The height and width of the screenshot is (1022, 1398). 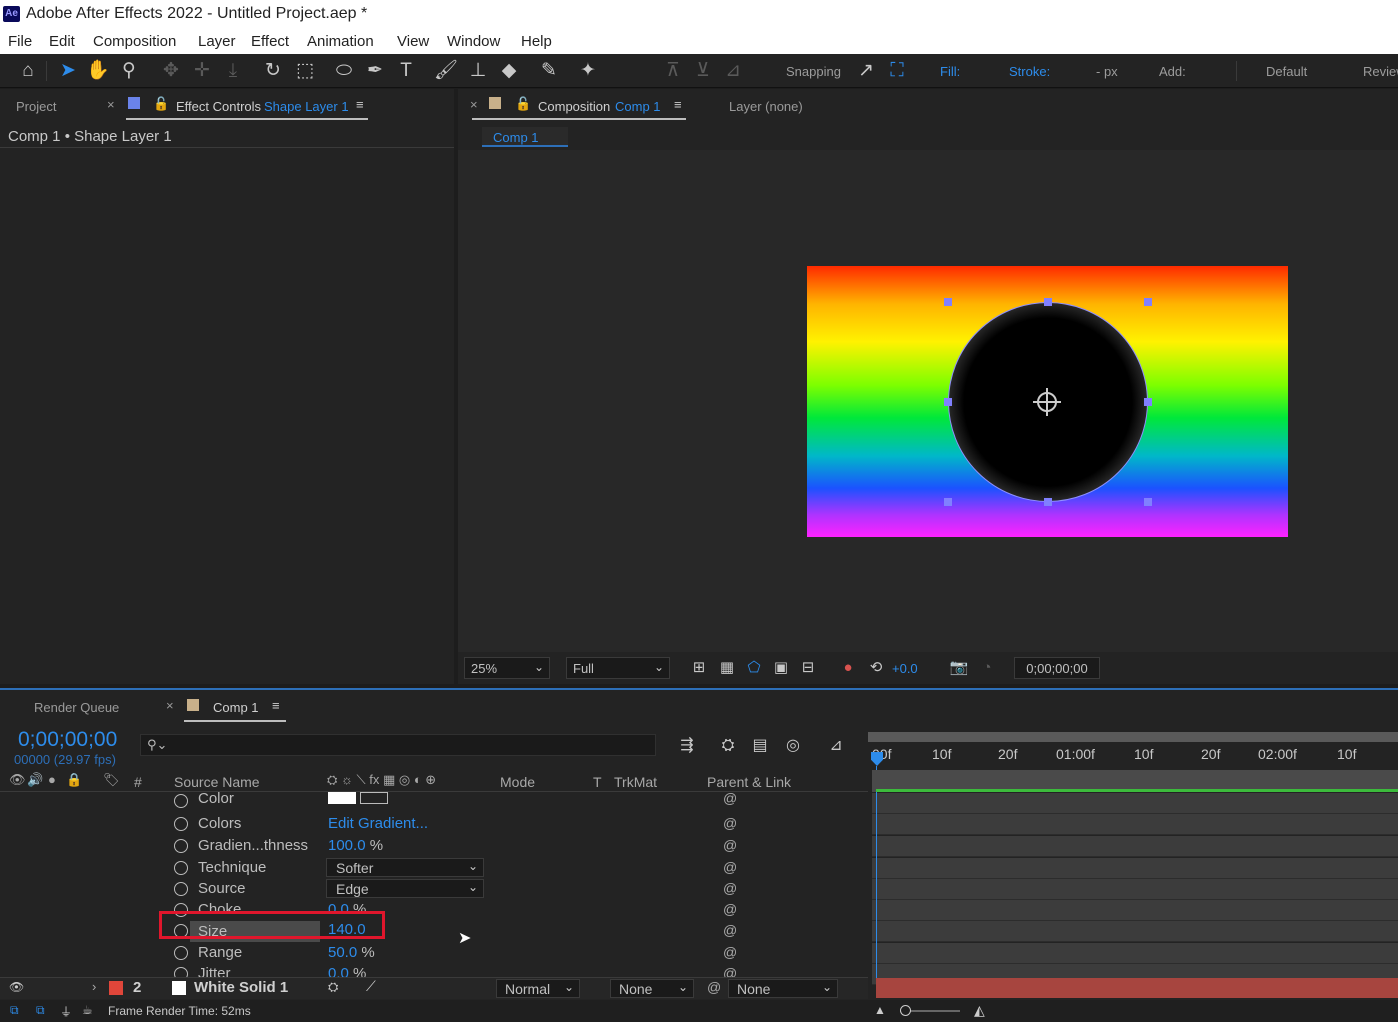 What do you see at coordinates (374, 798) in the screenshot?
I see `eyedropper-icon` at bounding box center [374, 798].